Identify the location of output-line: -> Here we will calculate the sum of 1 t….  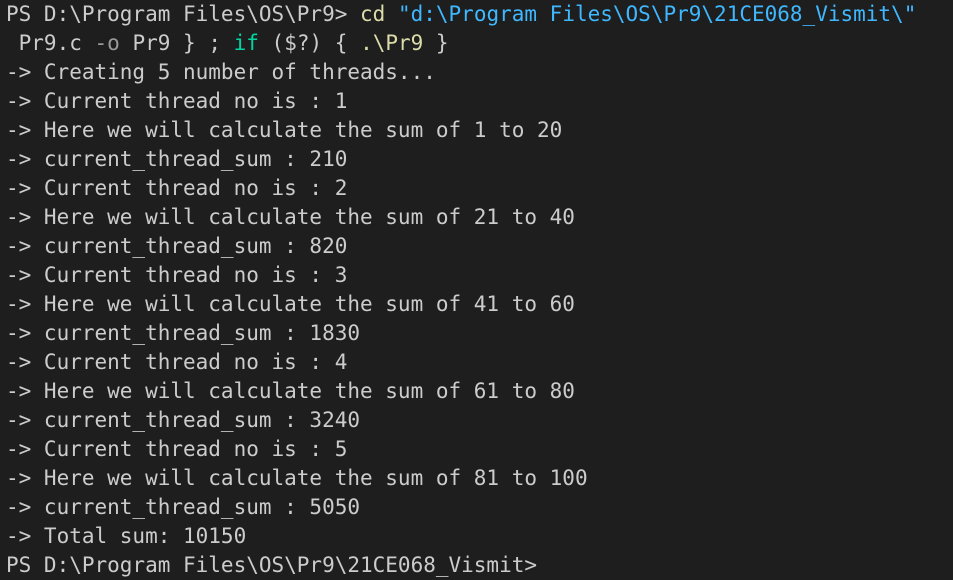
(284, 130).